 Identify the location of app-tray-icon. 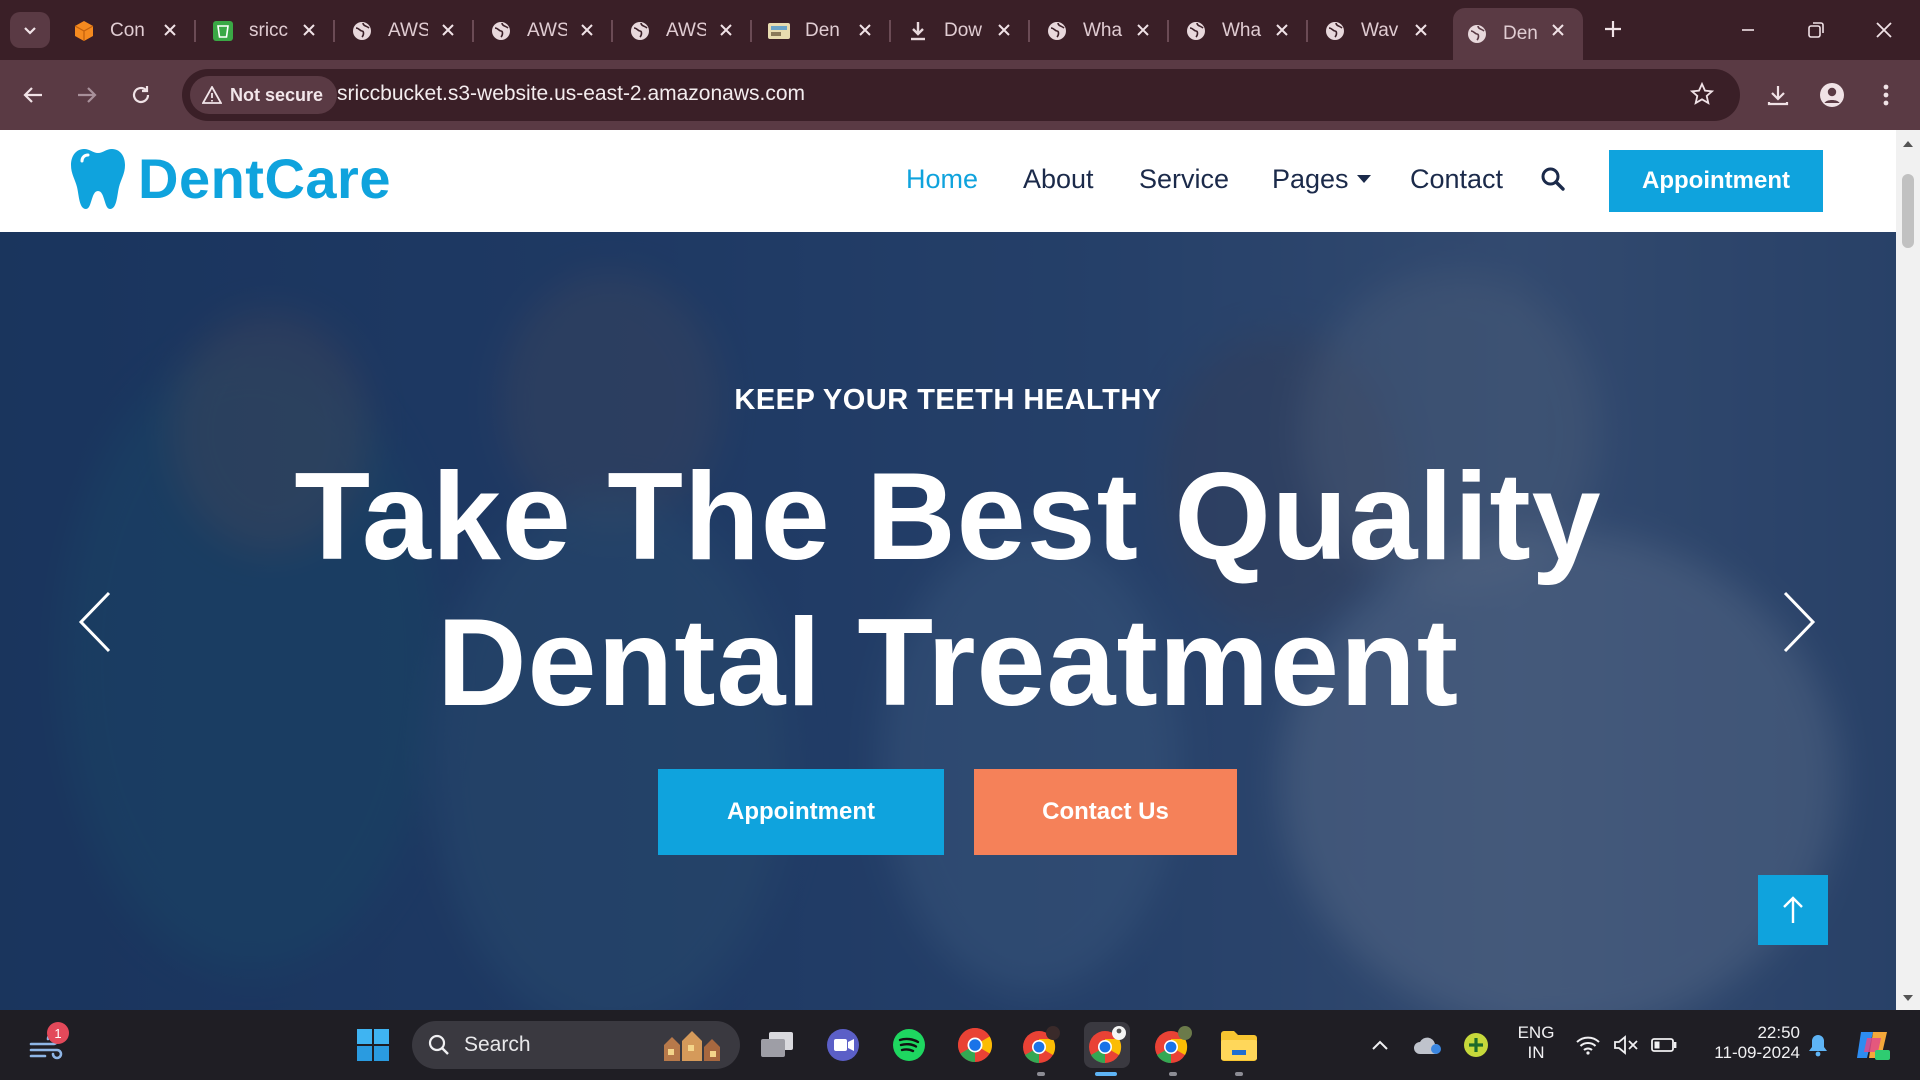
(1476, 1045).